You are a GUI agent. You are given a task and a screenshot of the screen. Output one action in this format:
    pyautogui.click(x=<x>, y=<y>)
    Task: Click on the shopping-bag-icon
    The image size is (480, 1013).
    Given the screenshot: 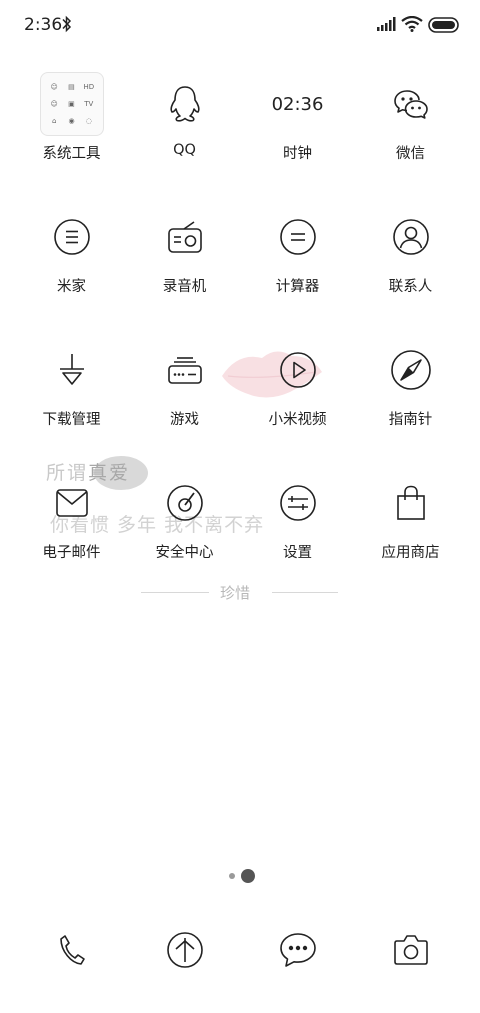 What is the action you would take?
    pyautogui.click(x=410, y=502)
    